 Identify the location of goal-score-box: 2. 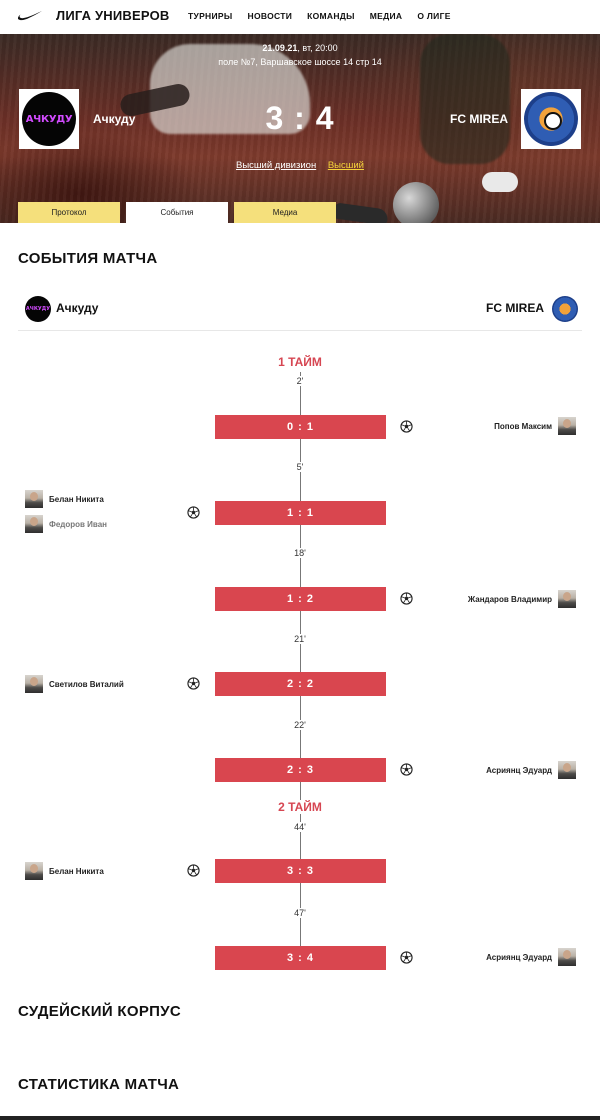
(300, 684).